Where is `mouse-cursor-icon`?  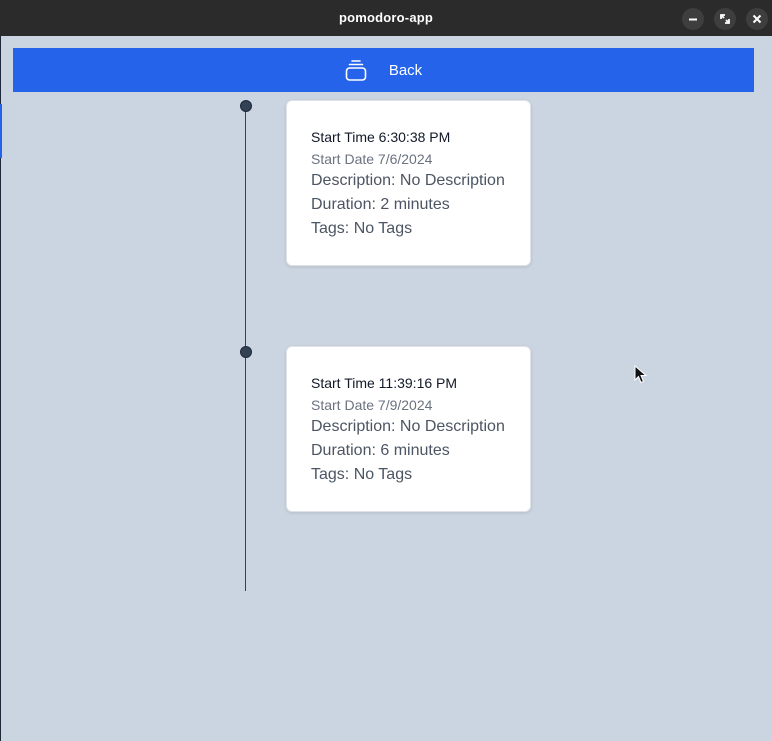
mouse-cursor-icon is located at coordinates (641, 374).